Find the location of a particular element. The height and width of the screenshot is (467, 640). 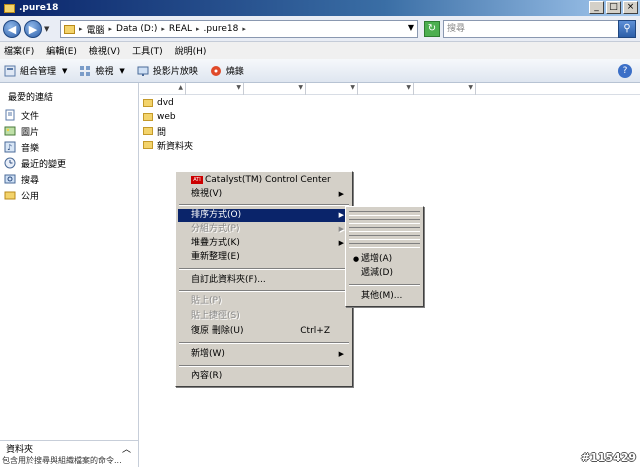

submenu-item-ascending: ● 遞增(A) is located at coordinates (385, 259).